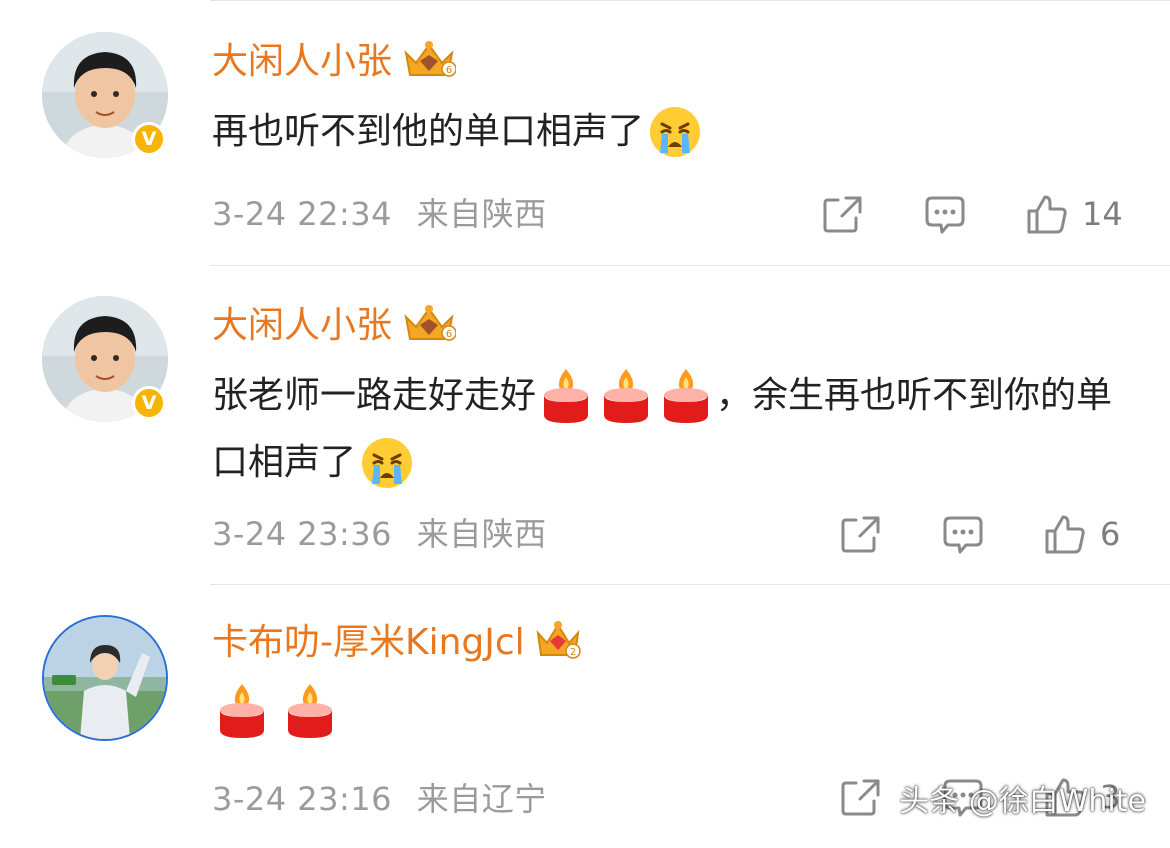  I want to click on watermark: 头条 @徐白White, so click(1022, 801).